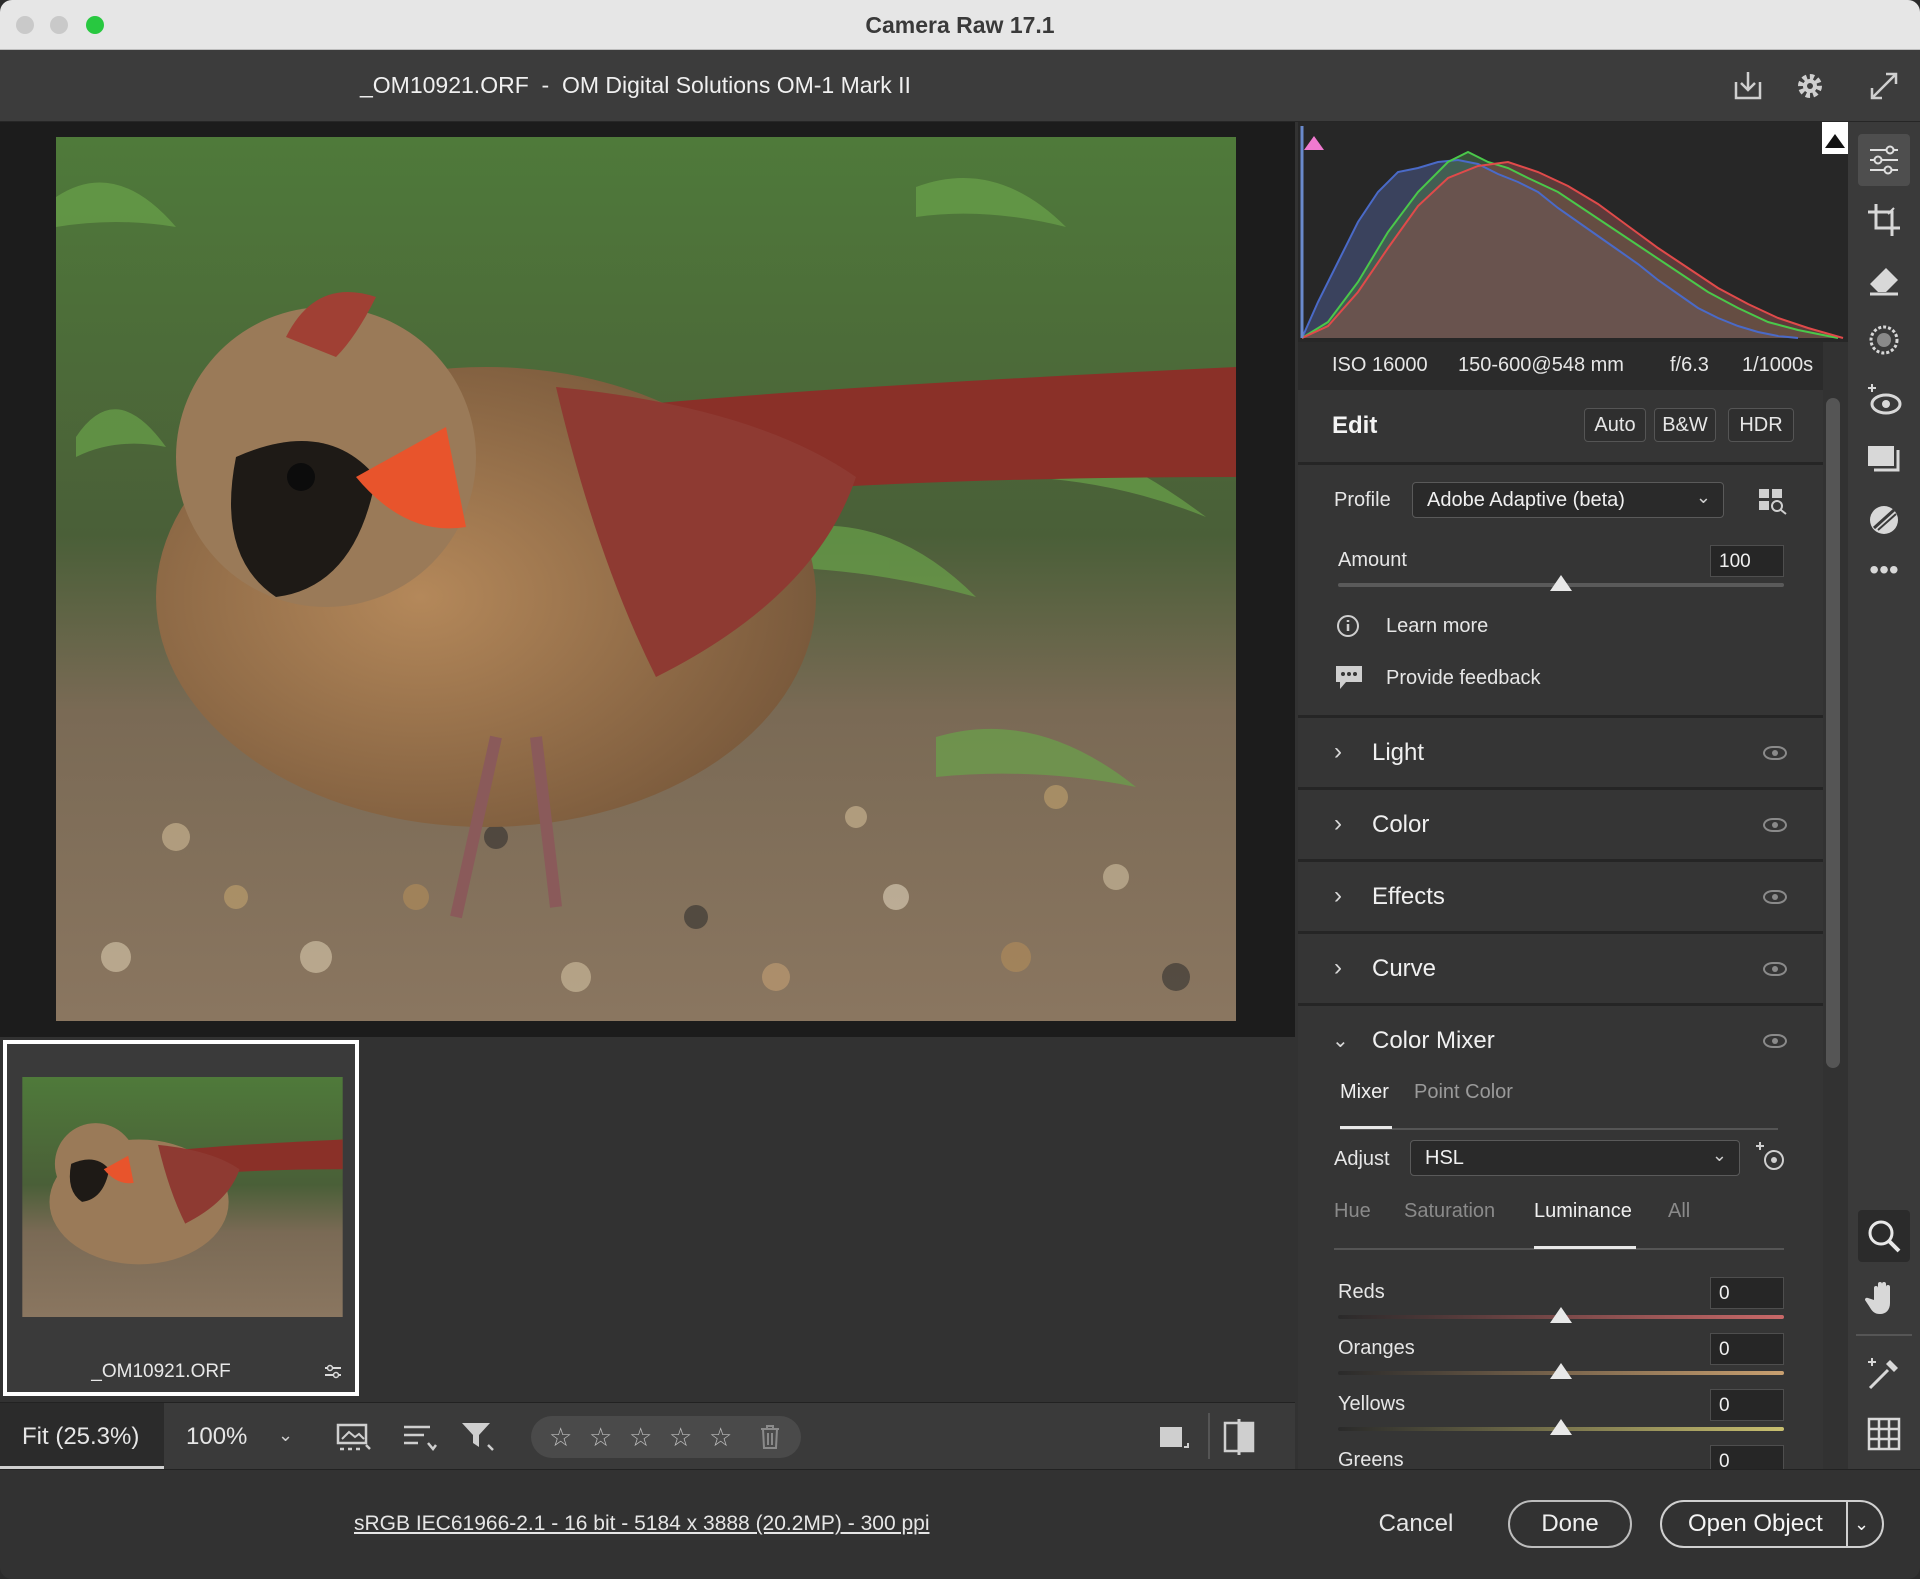 The height and width of the screenshot is (1579, 1920). What do you see at coordinates (1401, 824) in the screenshot?
I see `color-section-title: Color` at bounding box center [1401, 824].